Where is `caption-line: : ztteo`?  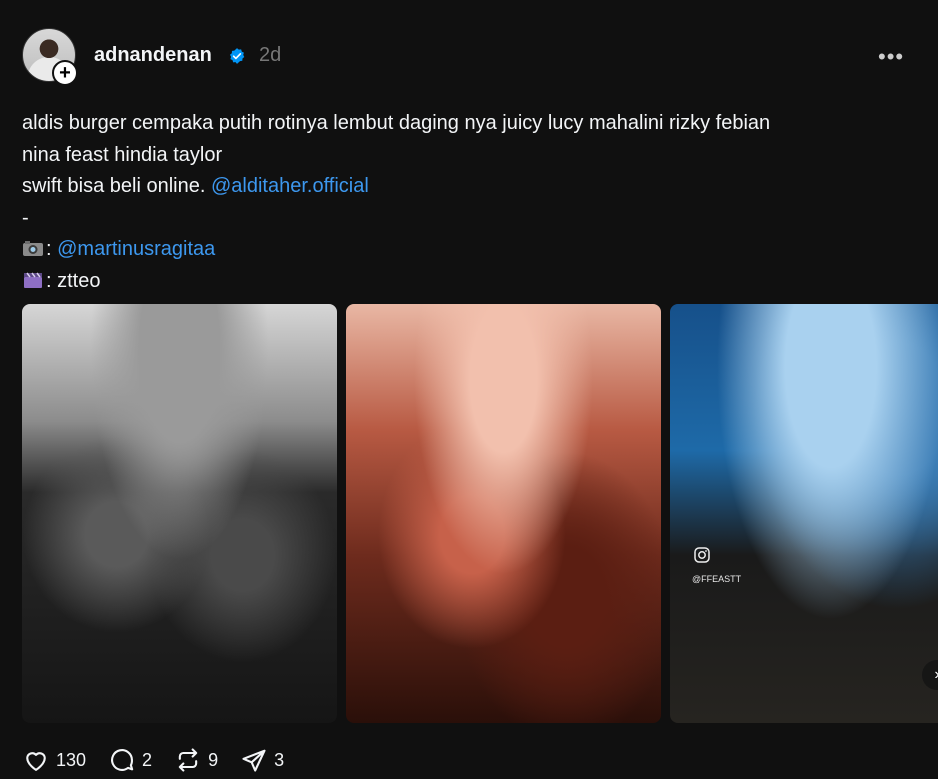
caption-line: : ztteo is located at coordinates (462, 282).